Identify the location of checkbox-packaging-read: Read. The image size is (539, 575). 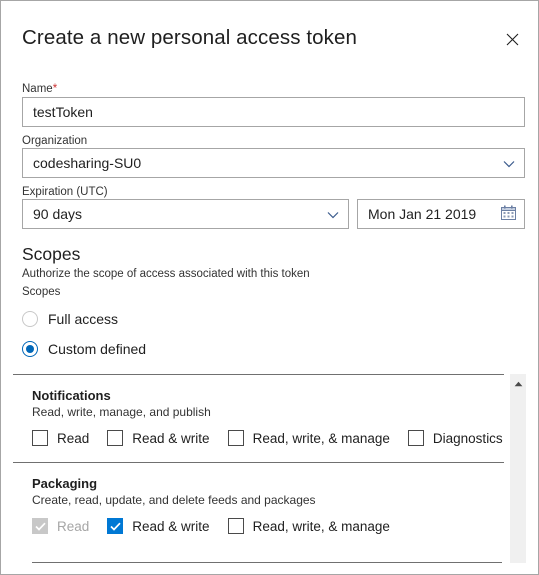
(60, 526).